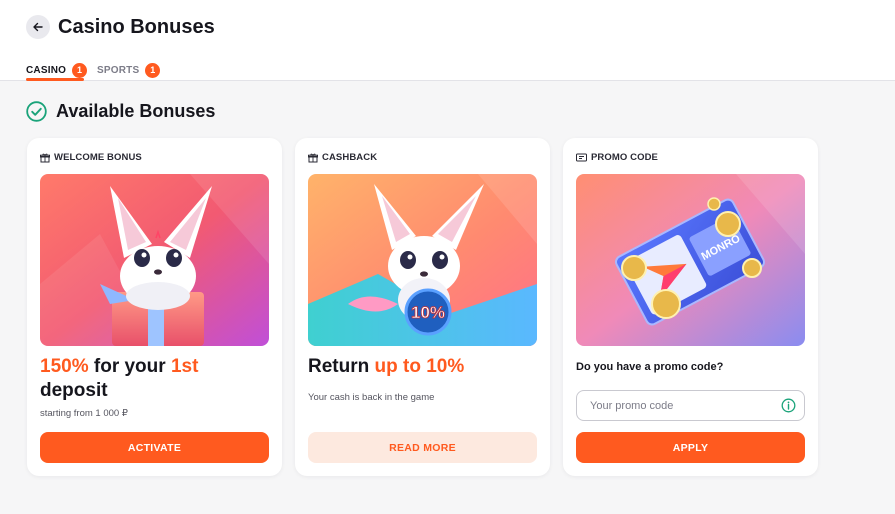  I want to click on tab-label: SPORTS, so click(118, 70).